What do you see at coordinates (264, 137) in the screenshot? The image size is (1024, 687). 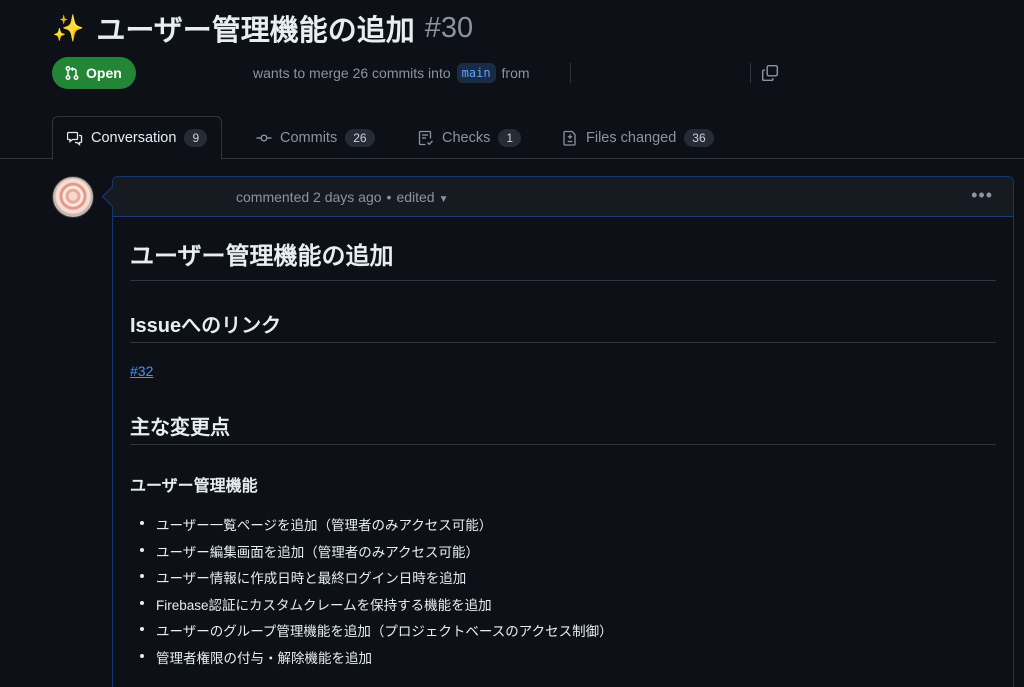 I see `git-commit-icon` at bounding box center [264, 137].